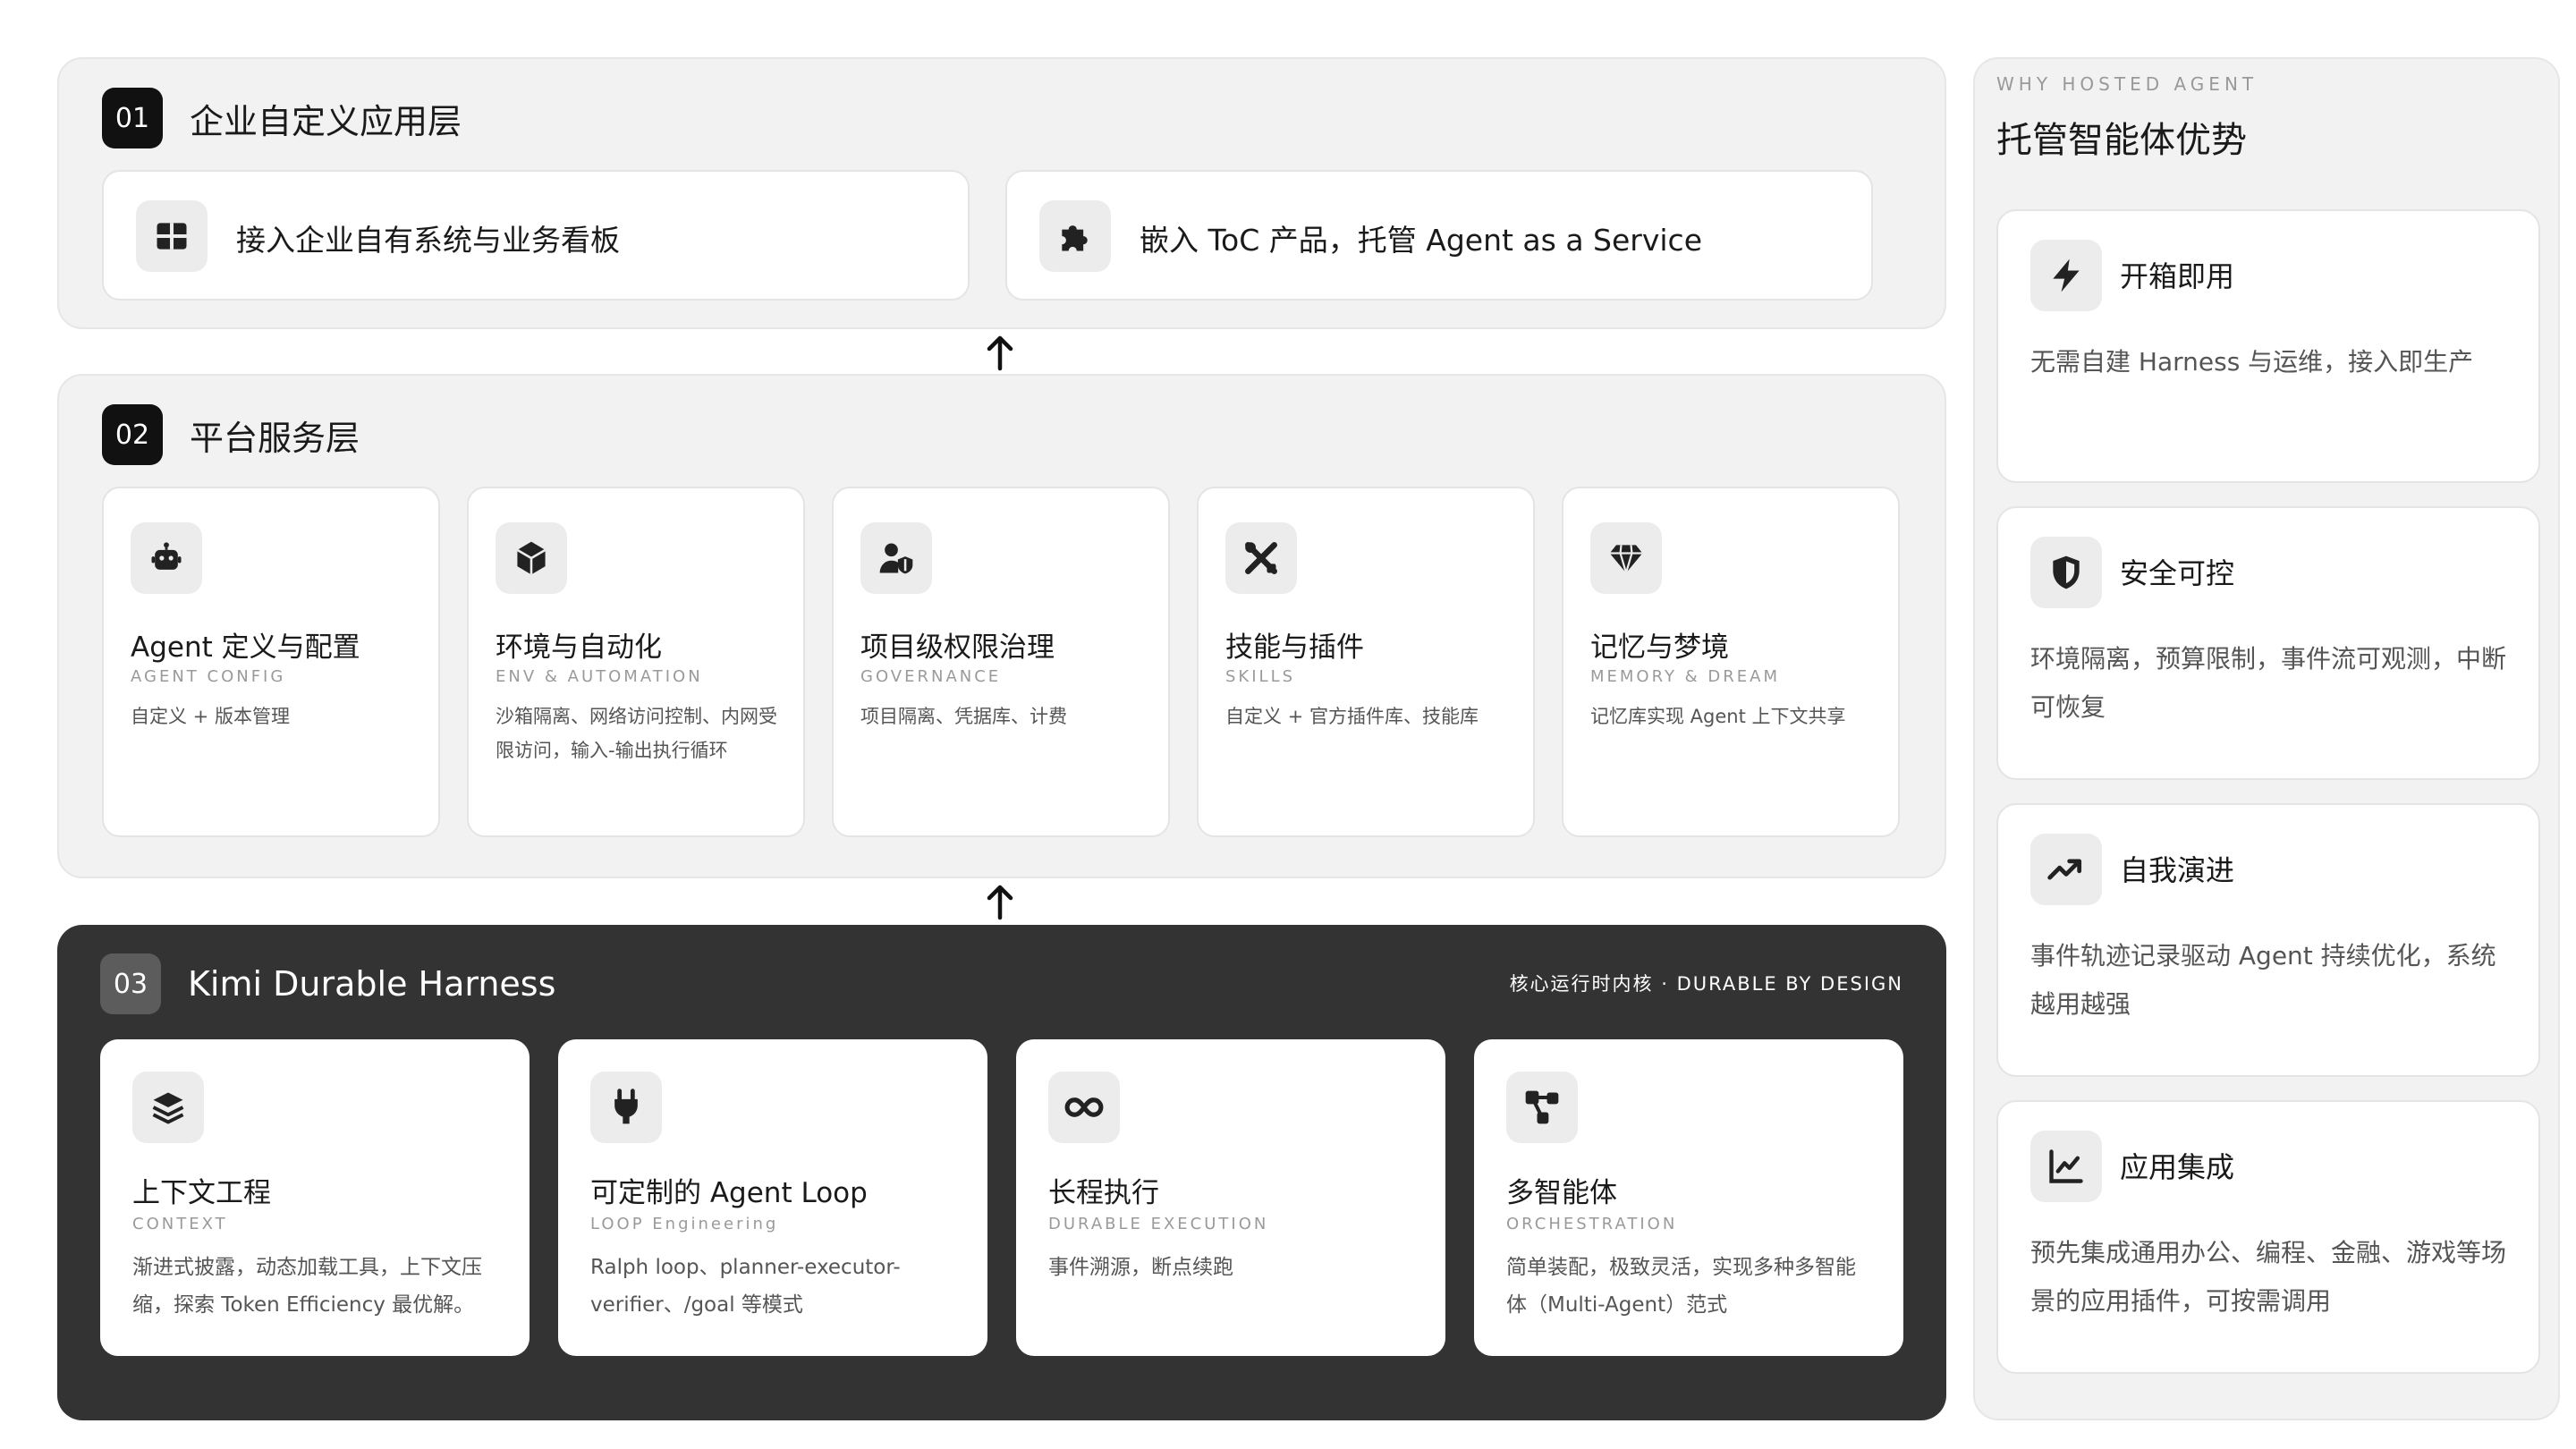 The width and height of the screenshot is (2576, 1449). What do you see at coordinates (1421, 240) in the screenshot?
I see `app-card-label: 嵌入 ToC 产品，托管 Agent as a Service` at bounding box center [1421, 240].